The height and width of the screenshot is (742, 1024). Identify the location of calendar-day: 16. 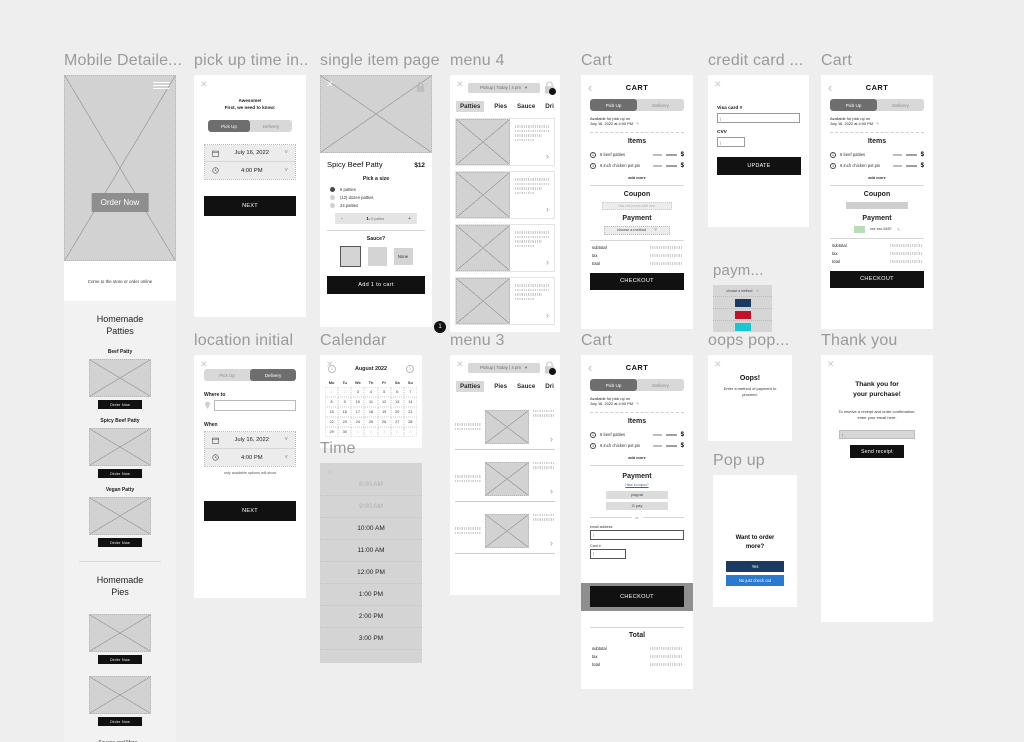
(345, 412).